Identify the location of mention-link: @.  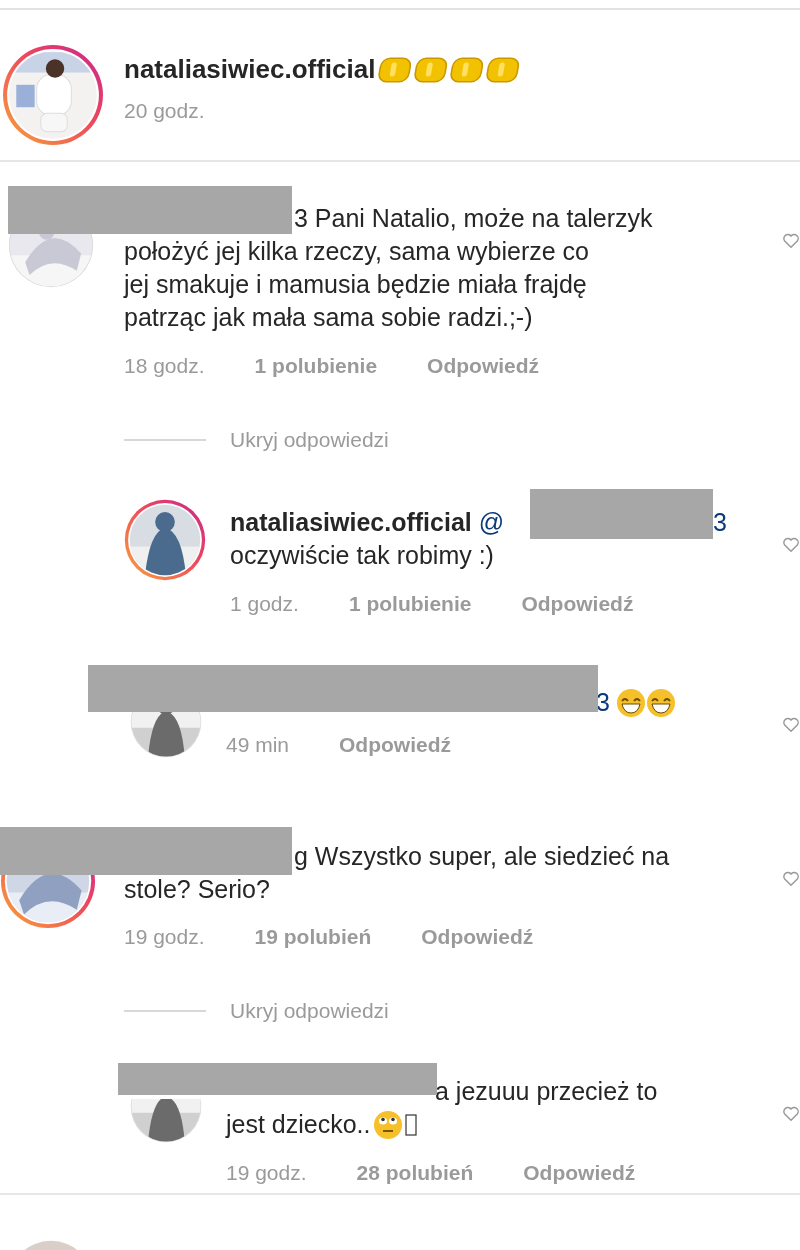
(491, 522).